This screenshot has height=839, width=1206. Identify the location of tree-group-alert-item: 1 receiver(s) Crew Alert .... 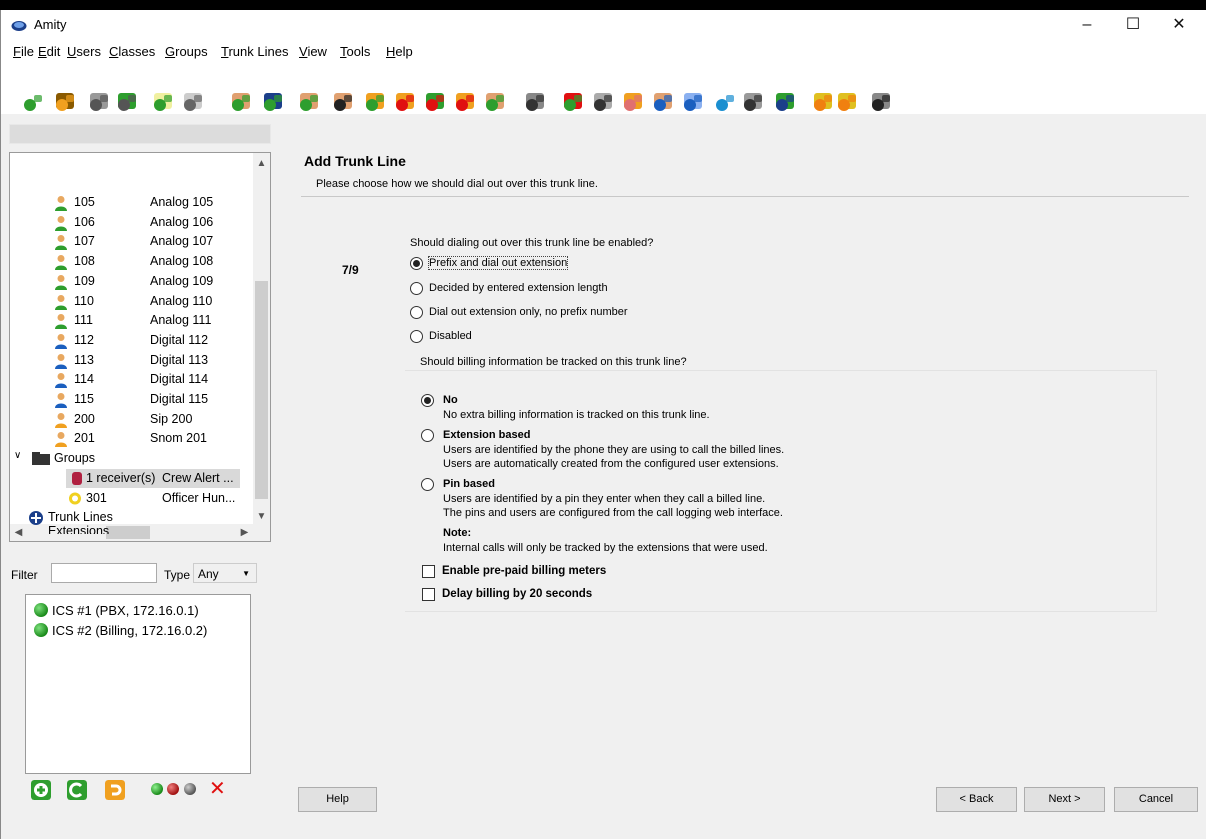
(153, 478).